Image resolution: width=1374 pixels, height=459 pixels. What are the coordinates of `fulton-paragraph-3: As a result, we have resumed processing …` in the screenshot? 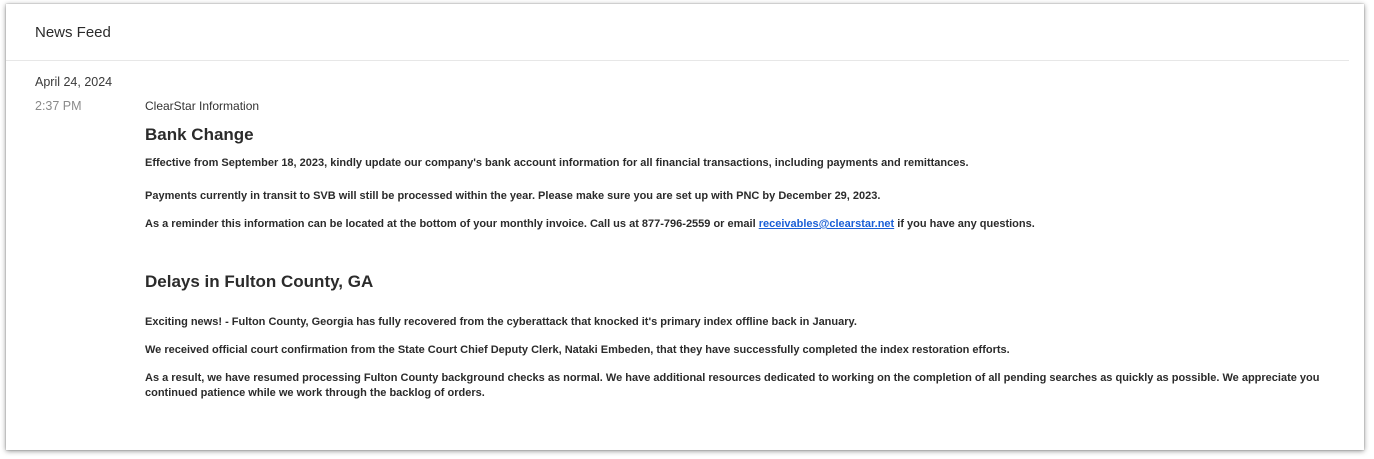 It's located at (732, 385).